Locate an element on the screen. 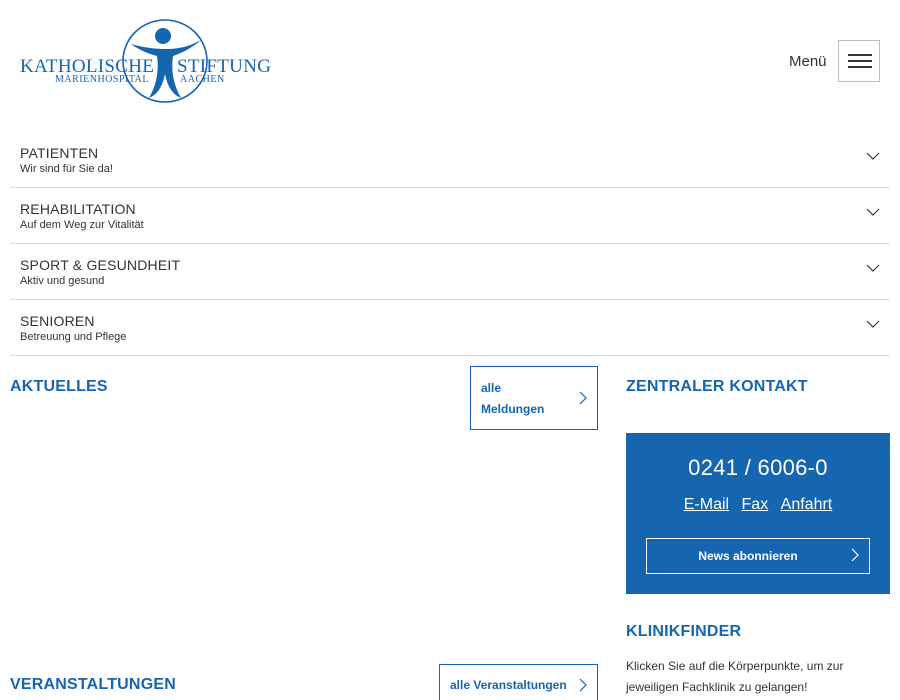 The height and width of the screenshot is (700, 900). fax-link: Fax is located at coordinates (755, 504).